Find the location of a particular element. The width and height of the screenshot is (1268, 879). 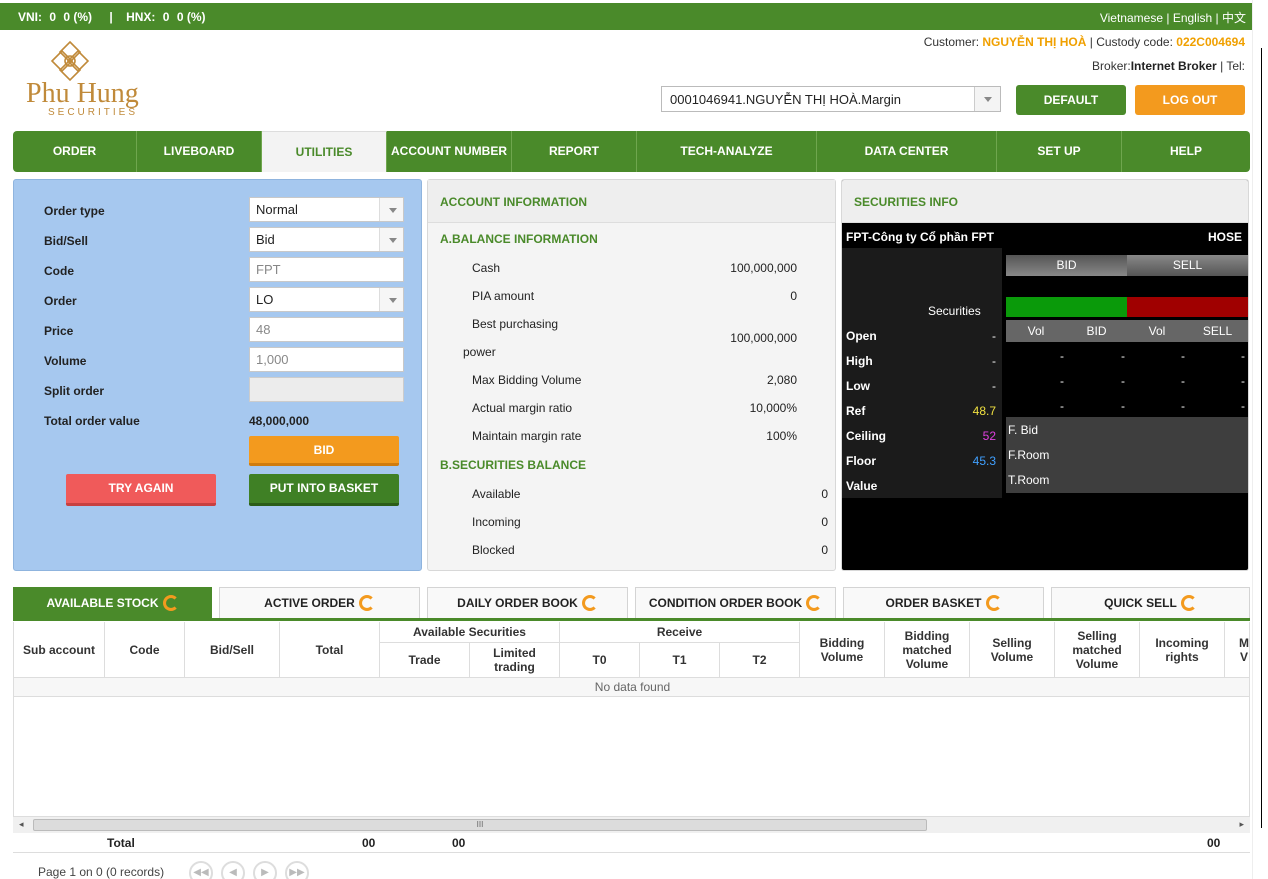

volume-label: Volume is located at coordinates (65, 361).